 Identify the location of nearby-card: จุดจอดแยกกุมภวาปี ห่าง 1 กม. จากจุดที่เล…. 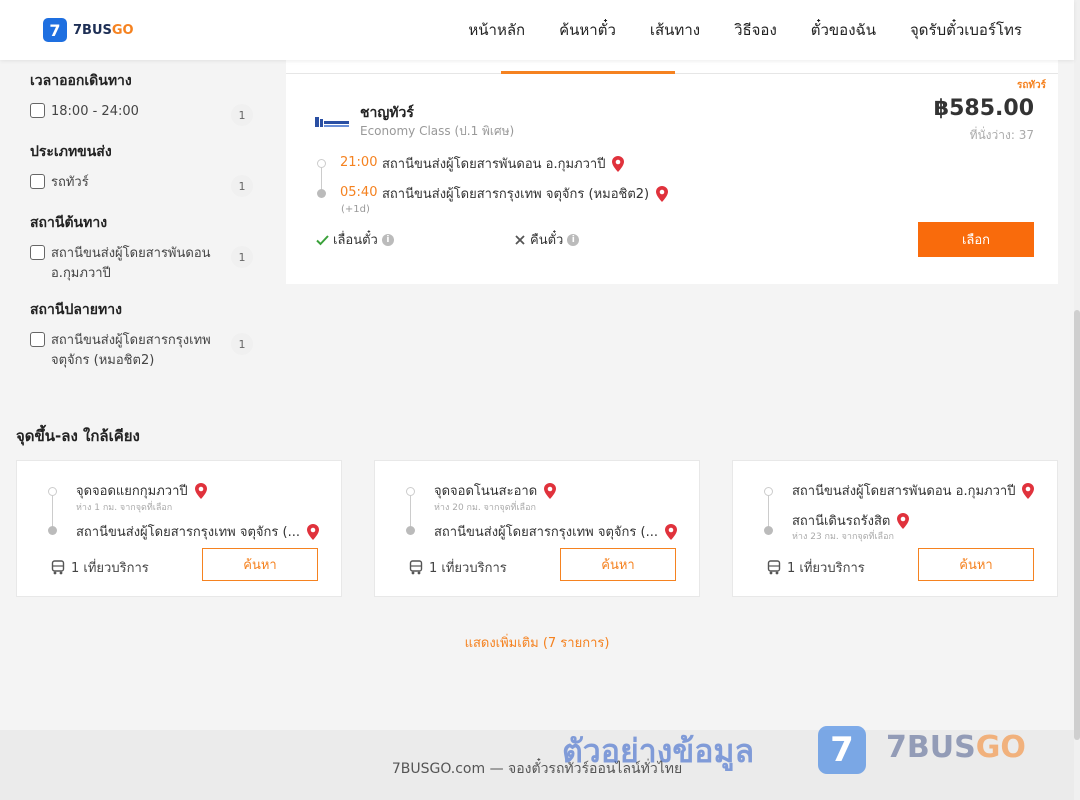
(179, 528).